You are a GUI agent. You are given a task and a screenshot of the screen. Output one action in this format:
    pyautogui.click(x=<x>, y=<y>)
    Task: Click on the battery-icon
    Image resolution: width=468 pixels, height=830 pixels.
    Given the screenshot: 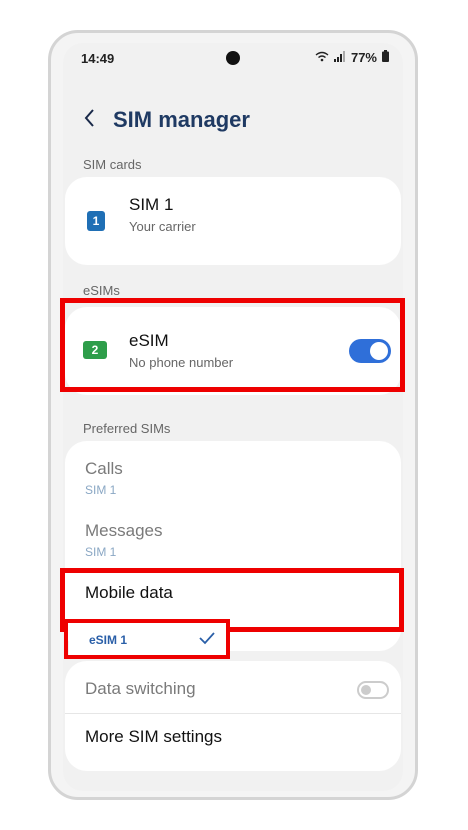 What is the action you would take?
    pyautogui.click(x=385, y=57)
    